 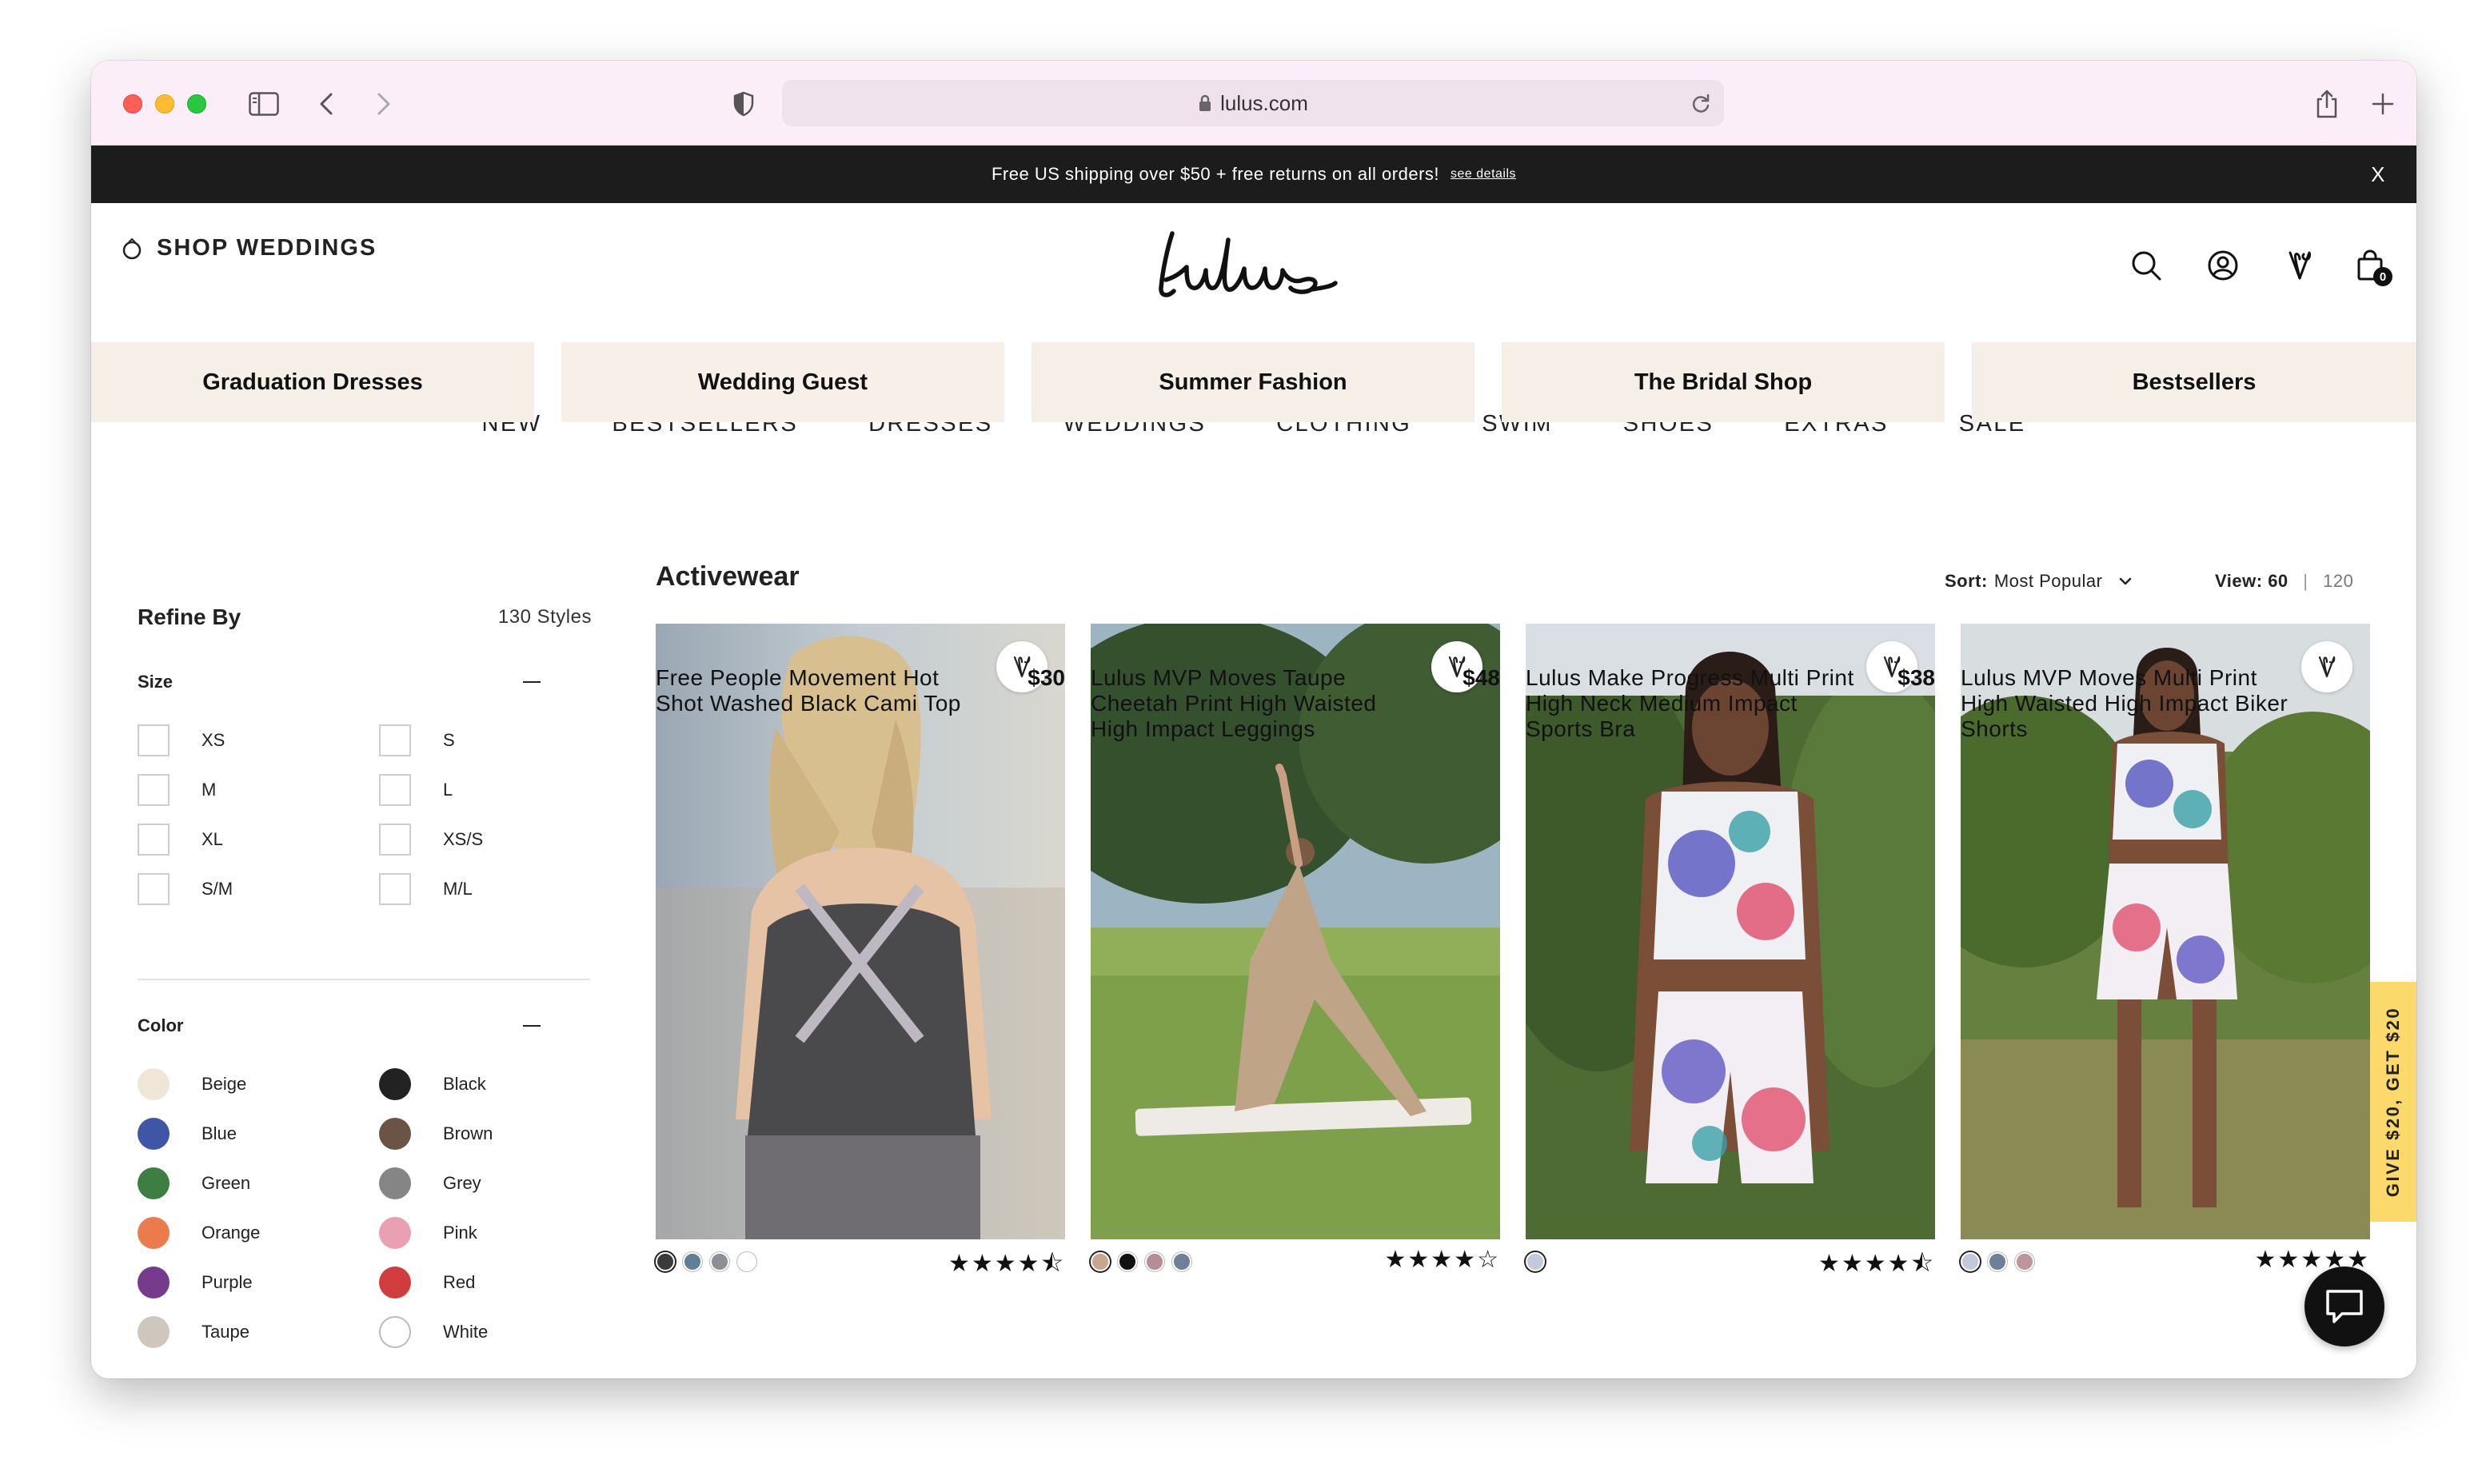 I want to click on star-icon: ⯪, so click(x=1922, y=1264).